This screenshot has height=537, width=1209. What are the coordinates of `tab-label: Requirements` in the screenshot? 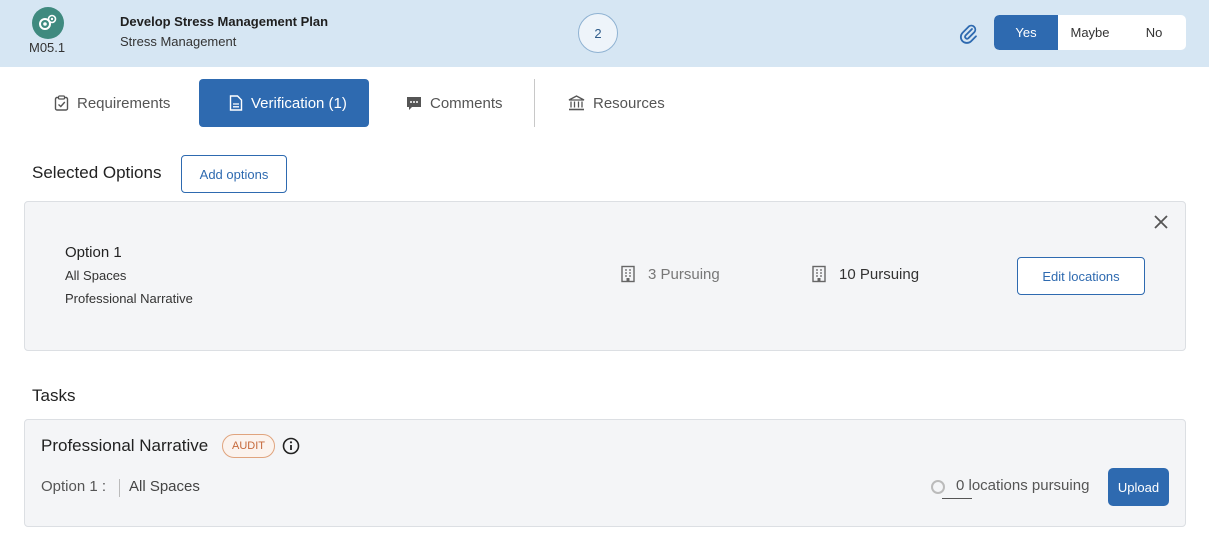 It's located at (124, 103).